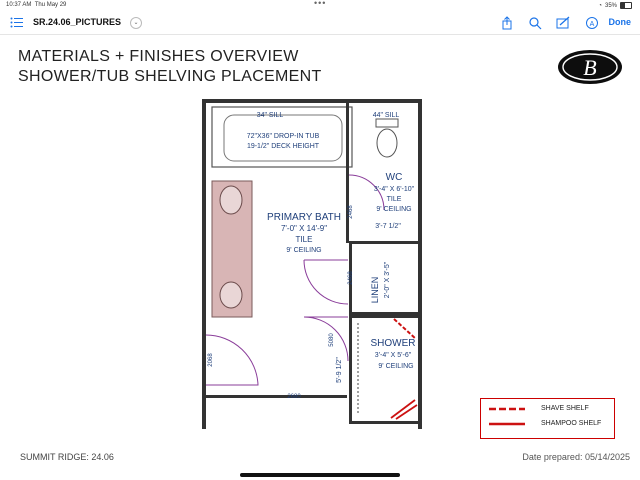 Image resolution: width=640 pixels, height=480 pixels. I want to click on home-indicator, so click(320, 475).